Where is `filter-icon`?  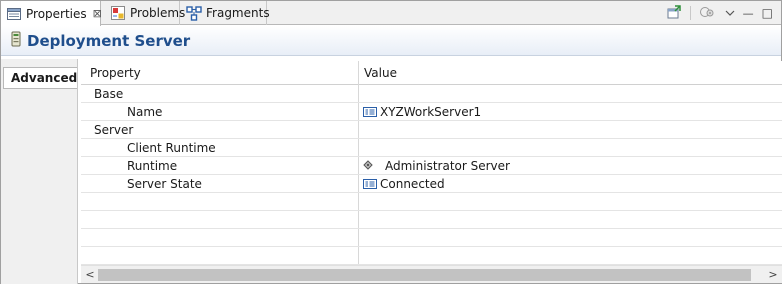 filter-icon is located at coordinates (708, 13).